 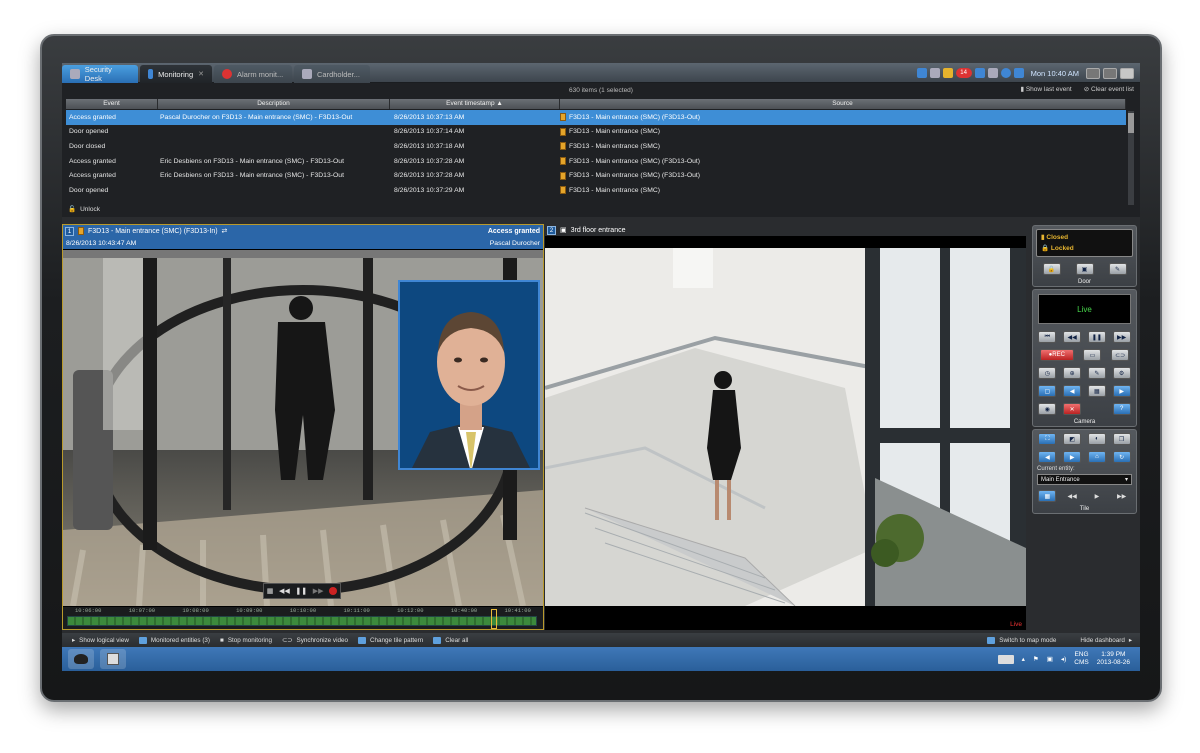 I want to click on language-indicator: ENG CMS, so click(x=1081, y=659).